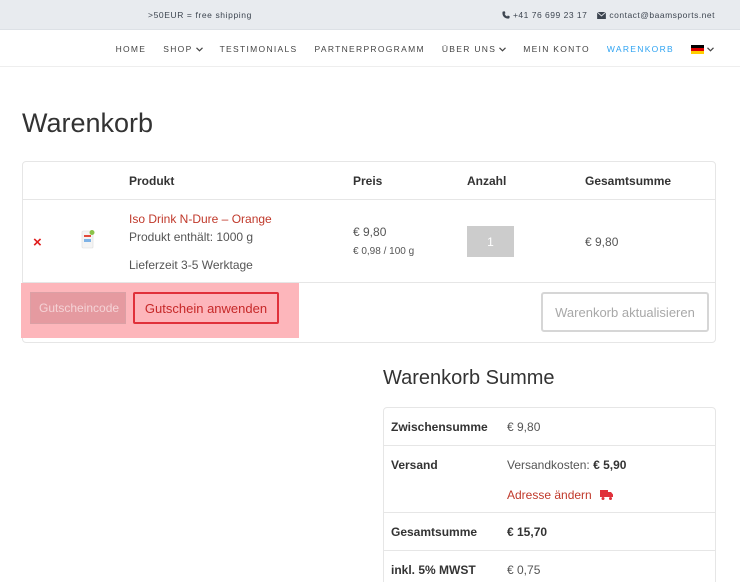 This screenshot has width=740, height=582. I want to click on language-switcher, so click(702, 49).